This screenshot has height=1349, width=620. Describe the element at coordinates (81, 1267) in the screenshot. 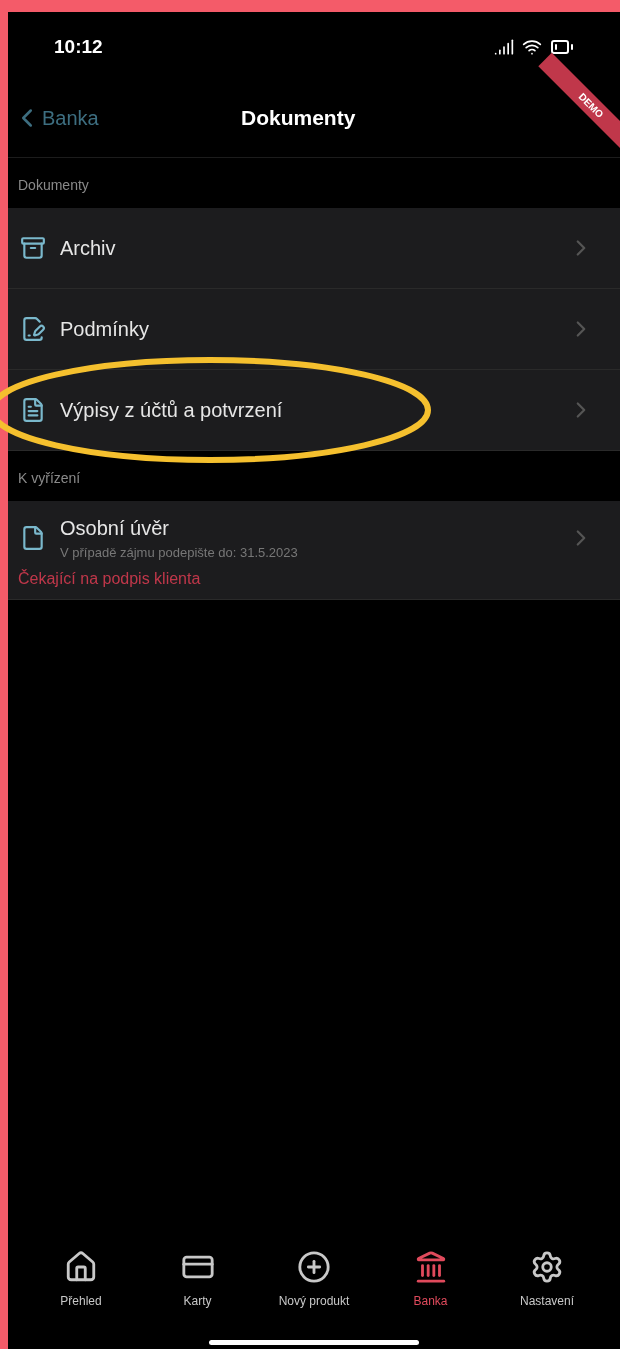

I see `home-icon` at that location.